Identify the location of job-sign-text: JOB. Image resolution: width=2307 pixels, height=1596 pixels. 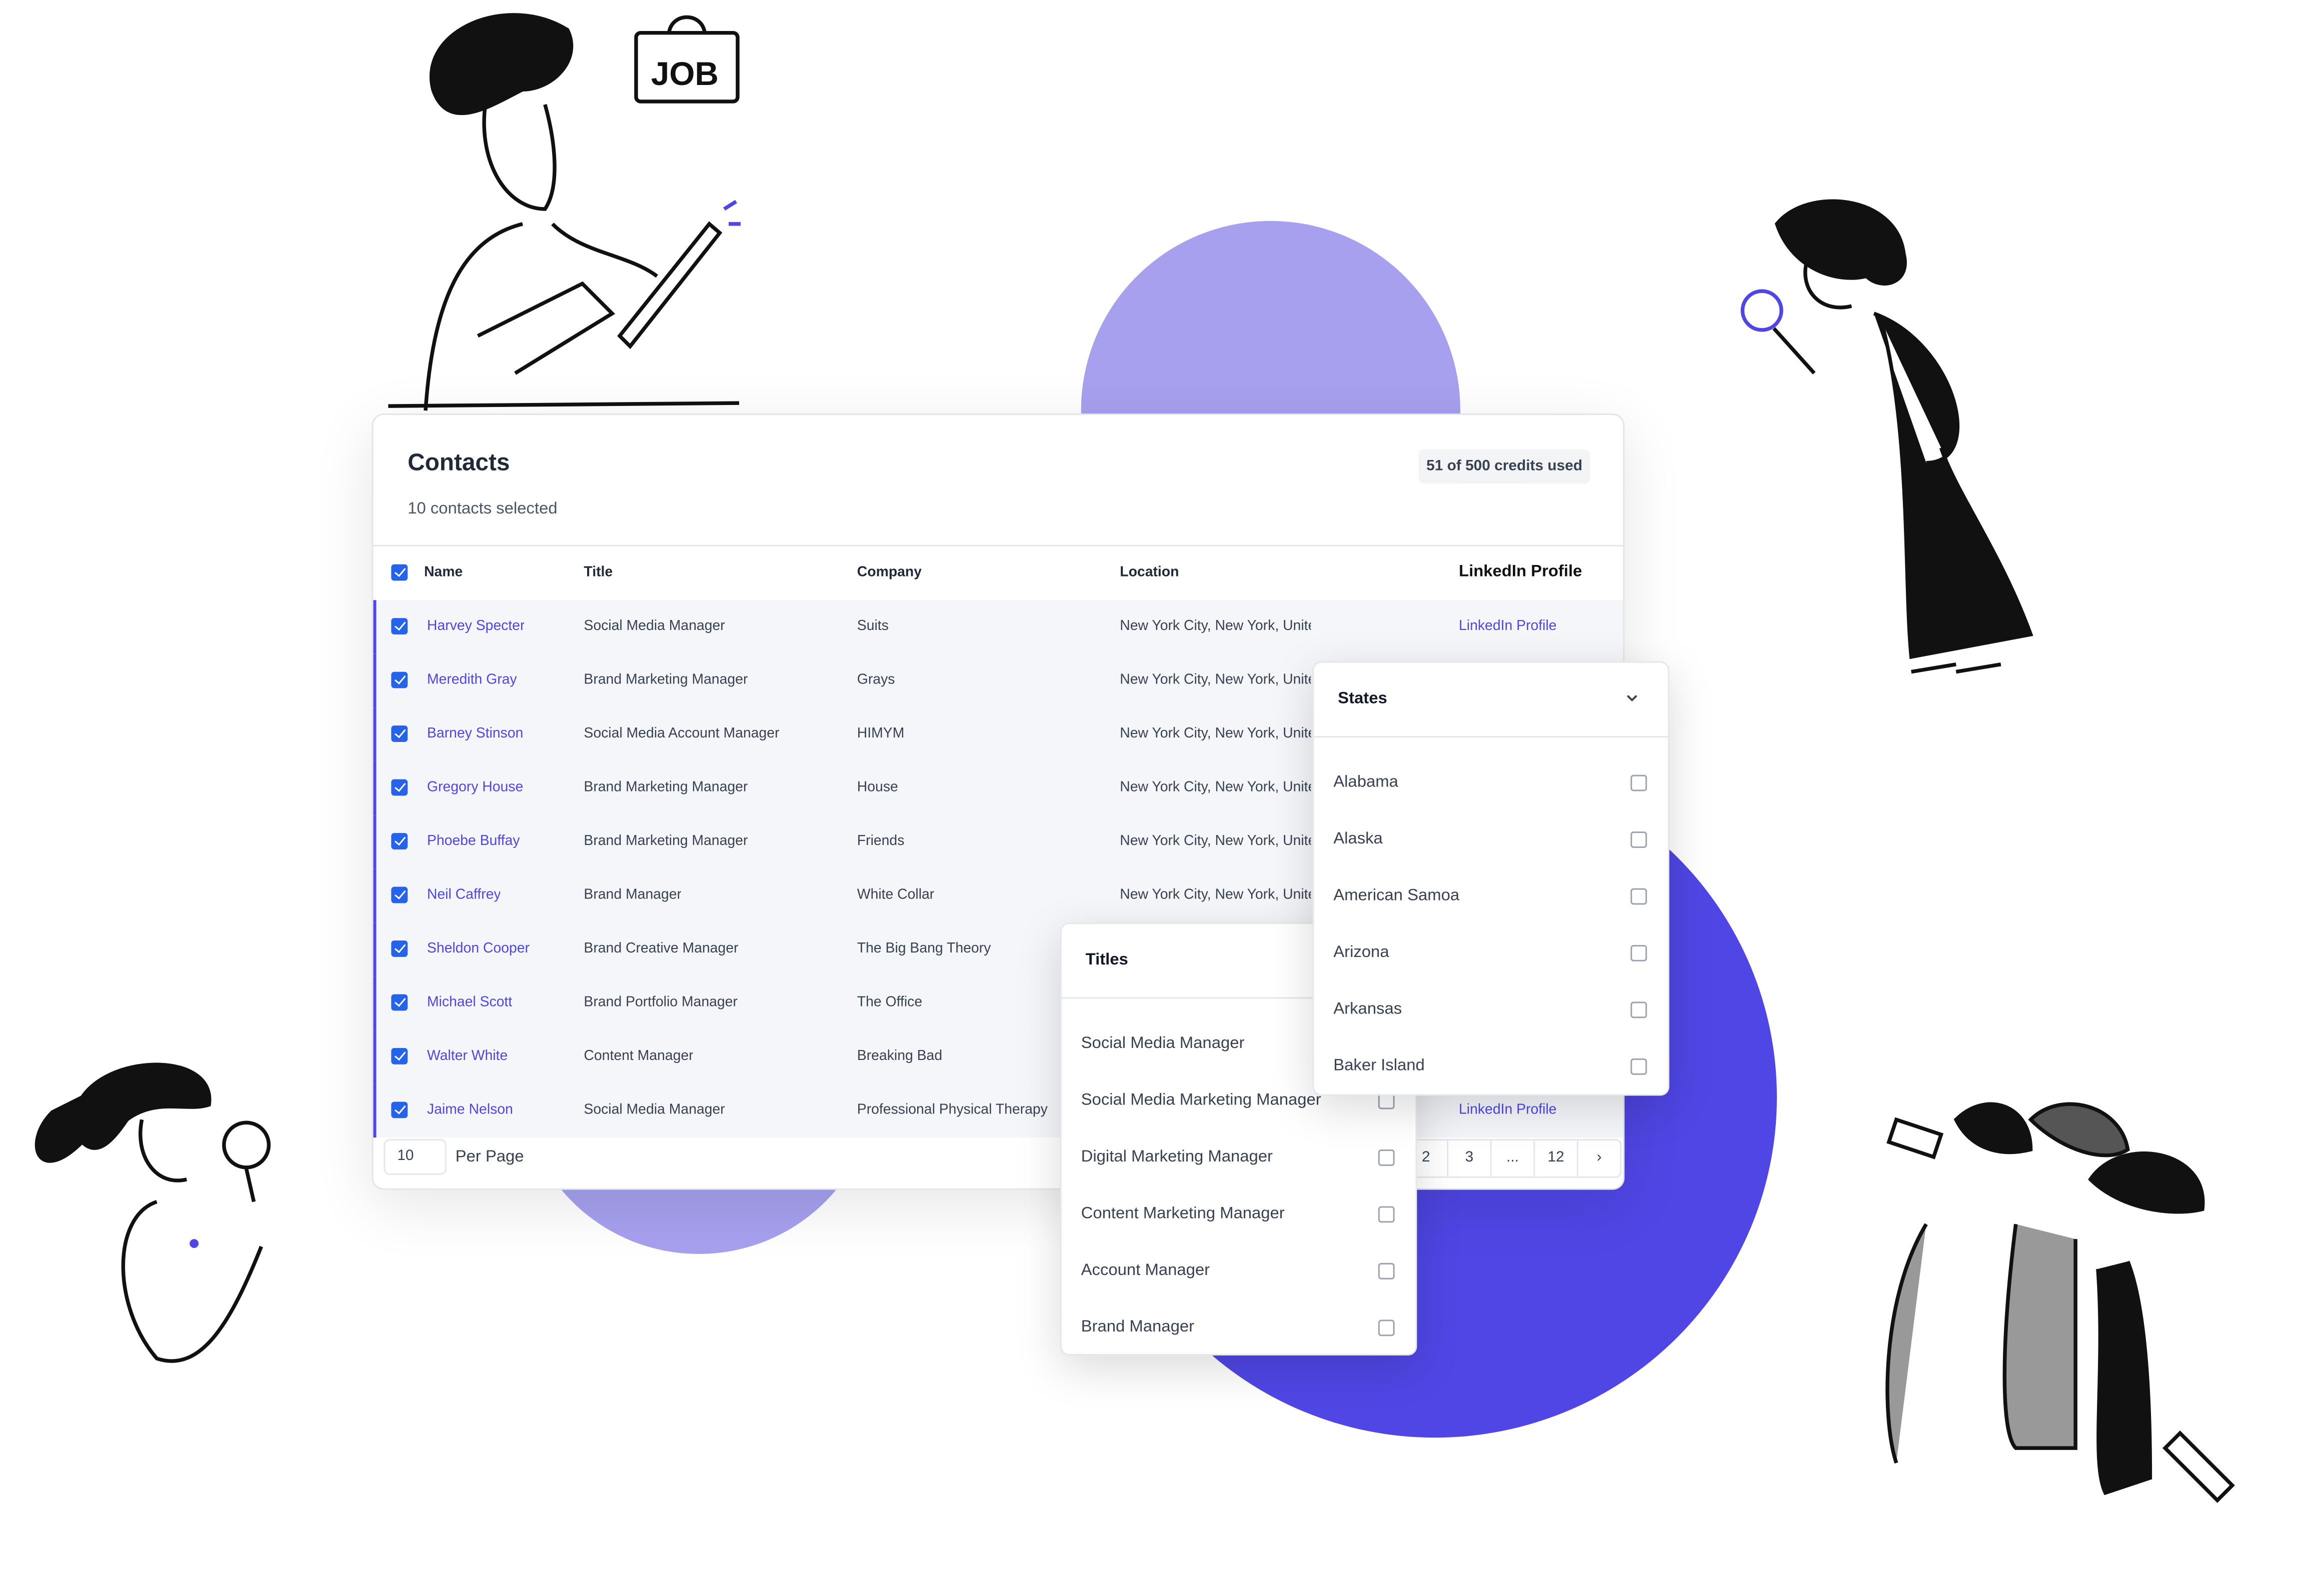
(685, 74).